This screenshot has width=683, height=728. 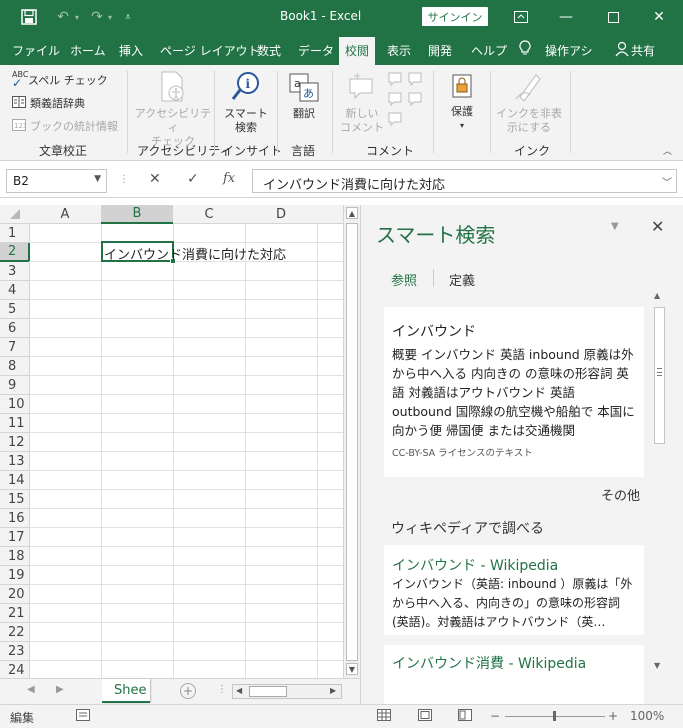 I want to click on cancel-icon: ✕, so click(x=155, y=179).